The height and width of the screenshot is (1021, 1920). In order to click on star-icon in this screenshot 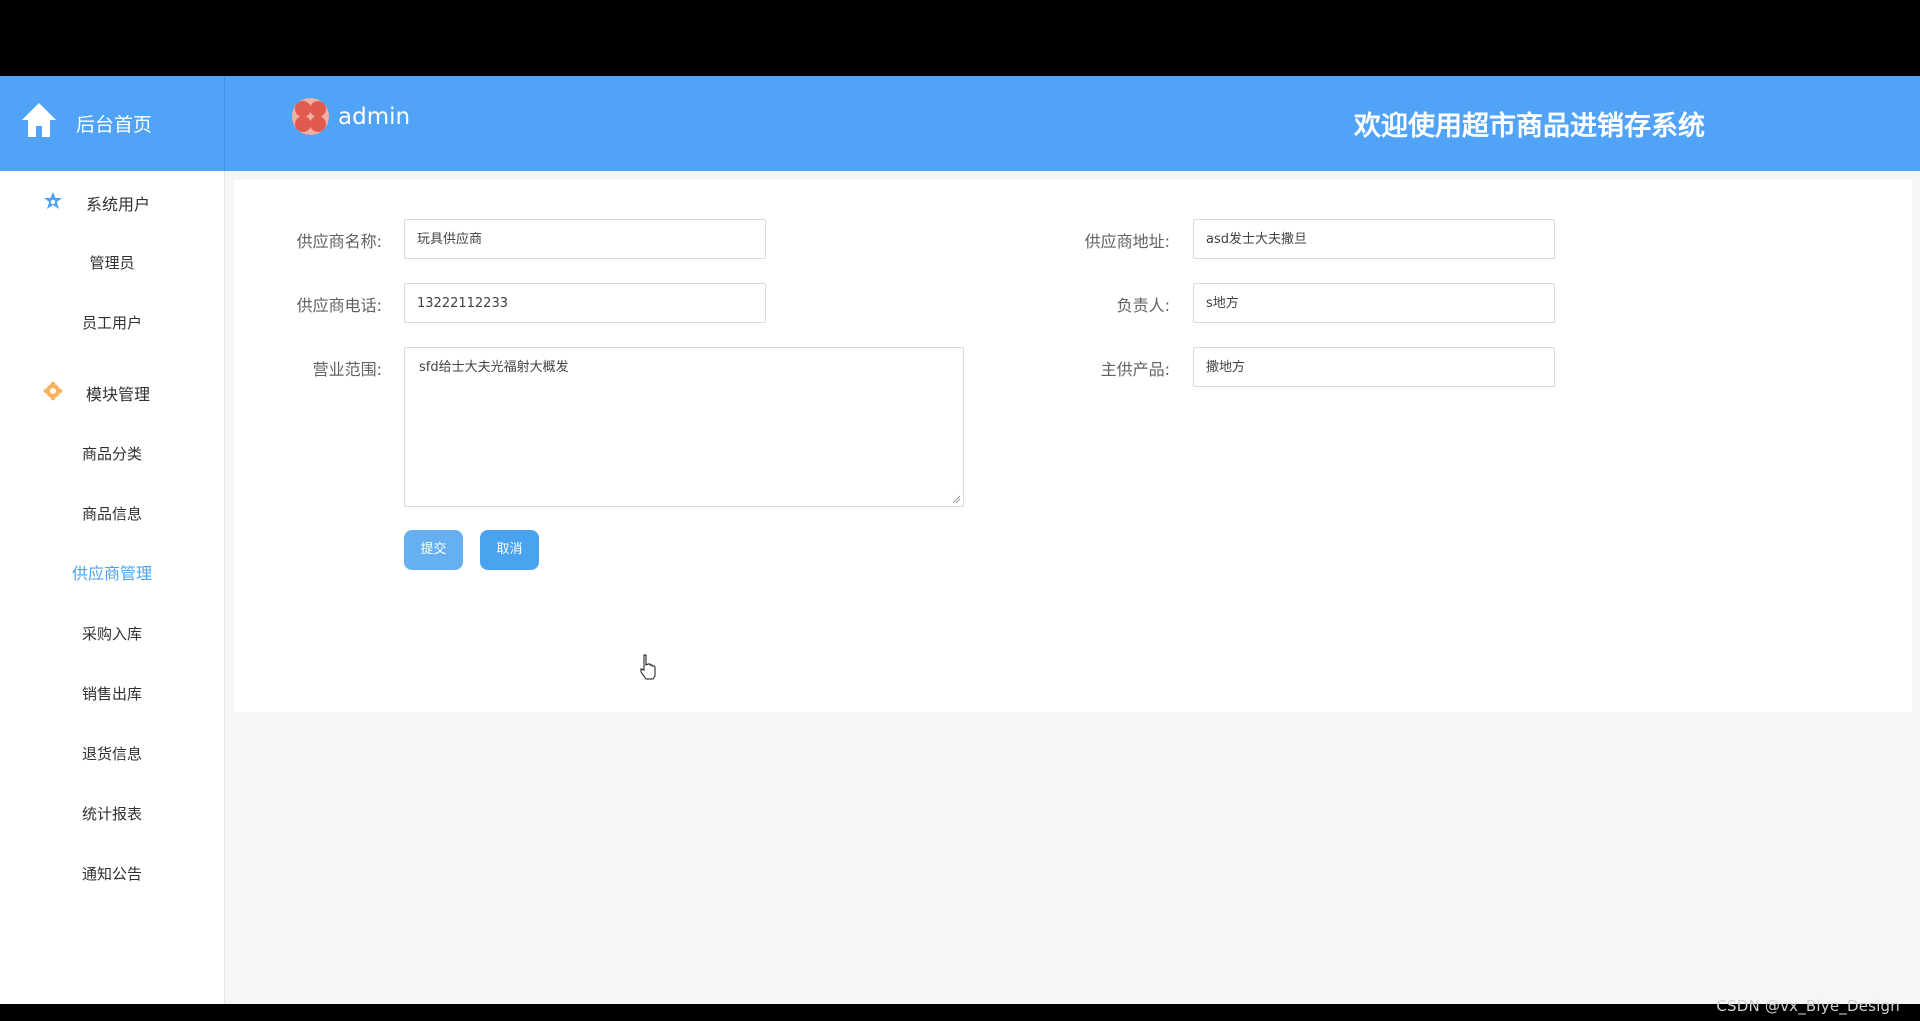, I will do `click(53, 200)`.